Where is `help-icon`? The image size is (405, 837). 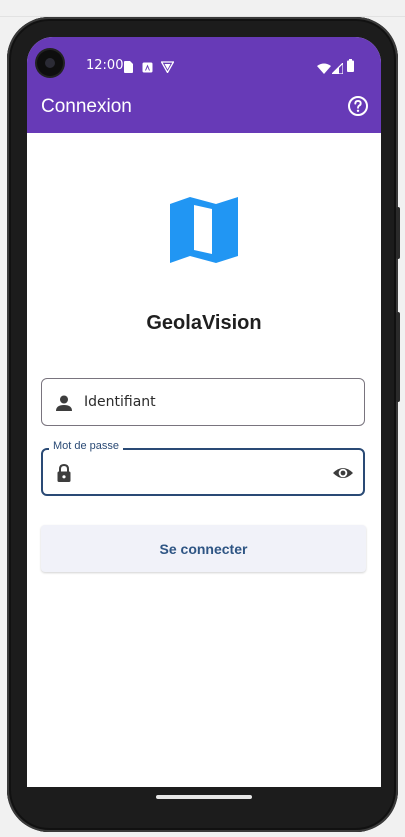 help-icon is located at coordinates (358, 106).